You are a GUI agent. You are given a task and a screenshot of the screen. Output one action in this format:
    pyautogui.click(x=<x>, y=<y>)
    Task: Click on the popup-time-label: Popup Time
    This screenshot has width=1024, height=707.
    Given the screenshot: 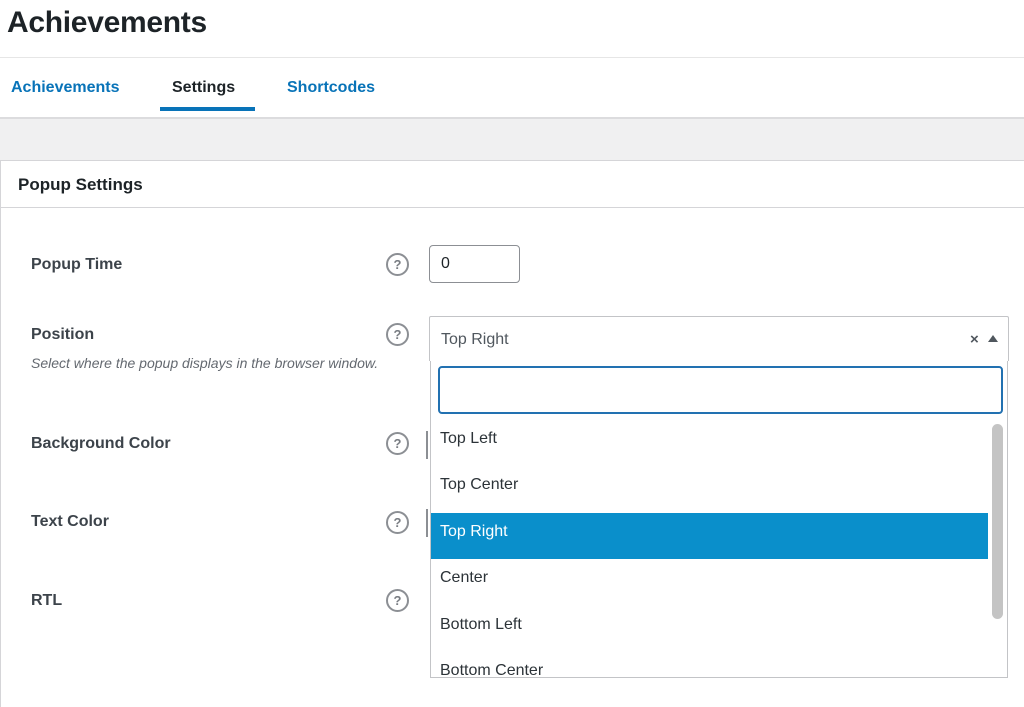 What is the action you would take?
    pyautogui.click(x=77, y=264)
    